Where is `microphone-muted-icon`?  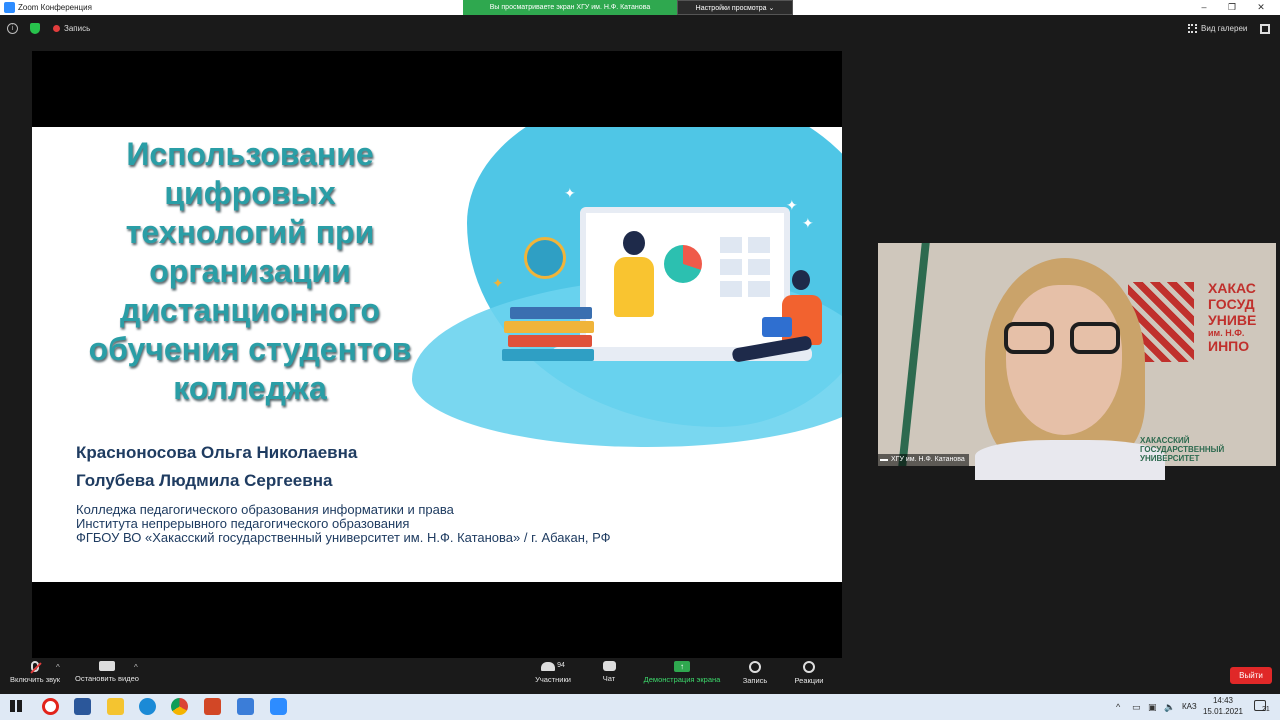 microphone-muted-icon is located at coordinates (36, 667).